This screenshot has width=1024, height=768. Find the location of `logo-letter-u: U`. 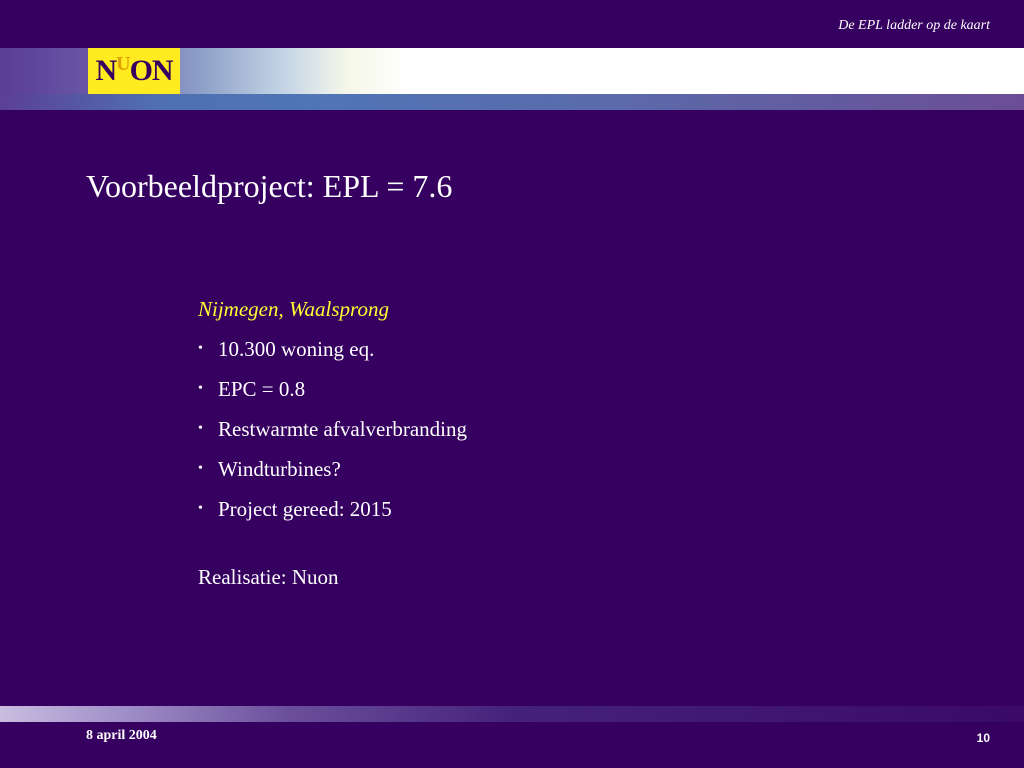

logo-letter-u: U is located at coordinates (123, 63).